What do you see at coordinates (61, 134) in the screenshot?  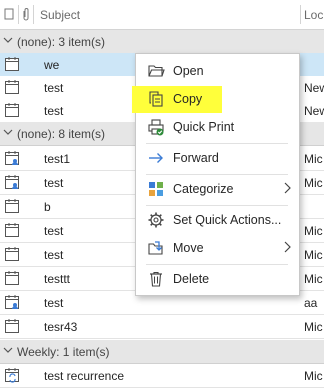 I see `group-label: (none): 8 item(s)` at bounding box center [61, 134].